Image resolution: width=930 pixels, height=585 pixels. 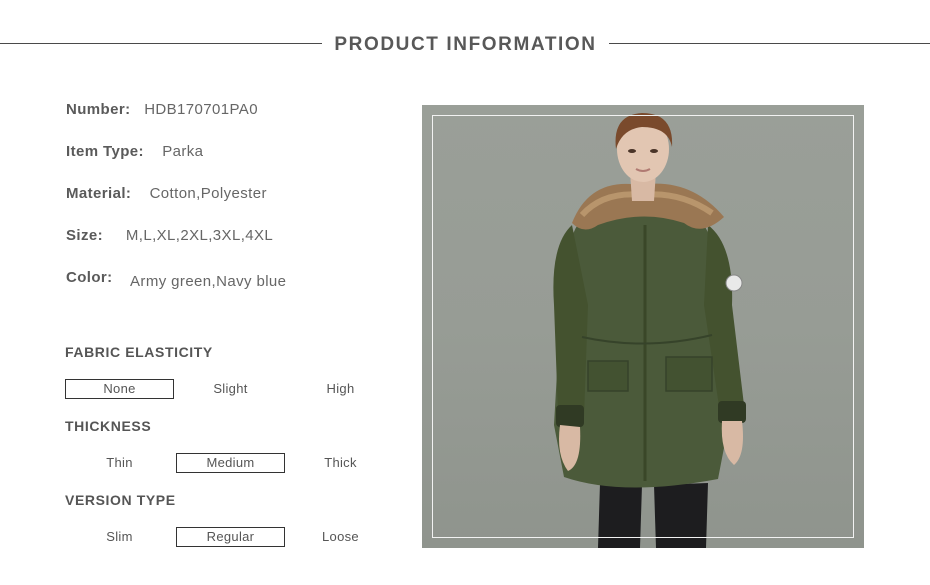 What do you see at coordinates (230, 388) in the screenshot?
I see `elasticity-option-slight: Slight` at bounding box center [230, 388].